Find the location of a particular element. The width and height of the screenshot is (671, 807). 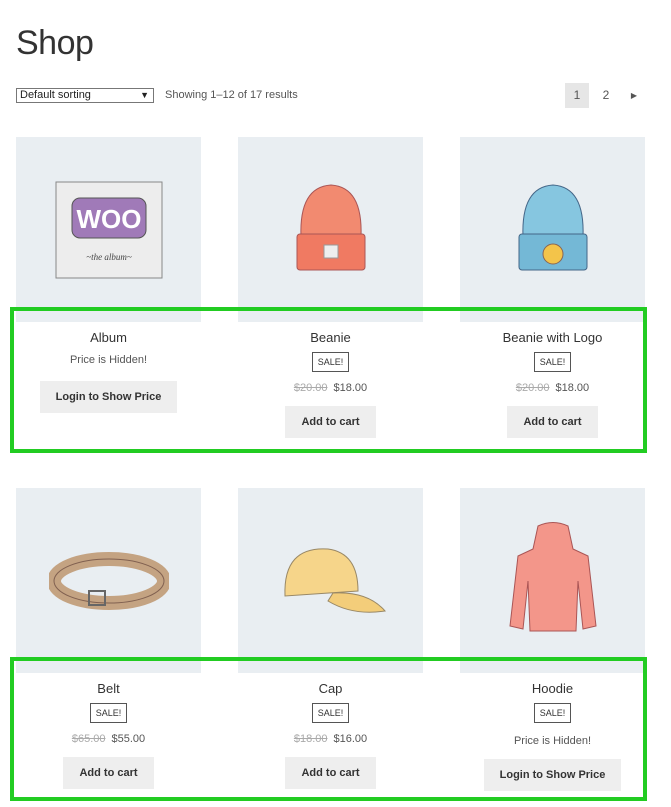

page-2-link: 2 is located at coordinates (606, 95).